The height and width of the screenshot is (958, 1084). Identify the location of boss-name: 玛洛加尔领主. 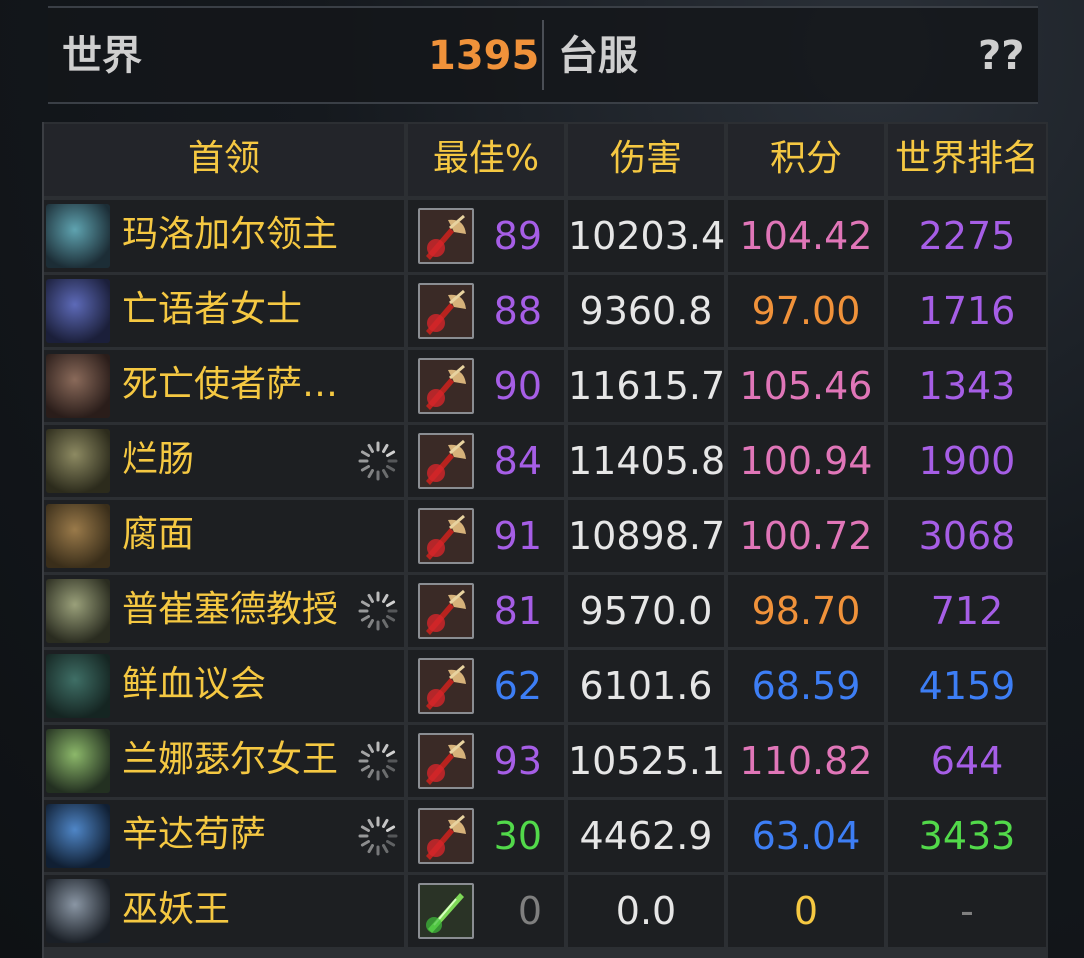
(230, 234).